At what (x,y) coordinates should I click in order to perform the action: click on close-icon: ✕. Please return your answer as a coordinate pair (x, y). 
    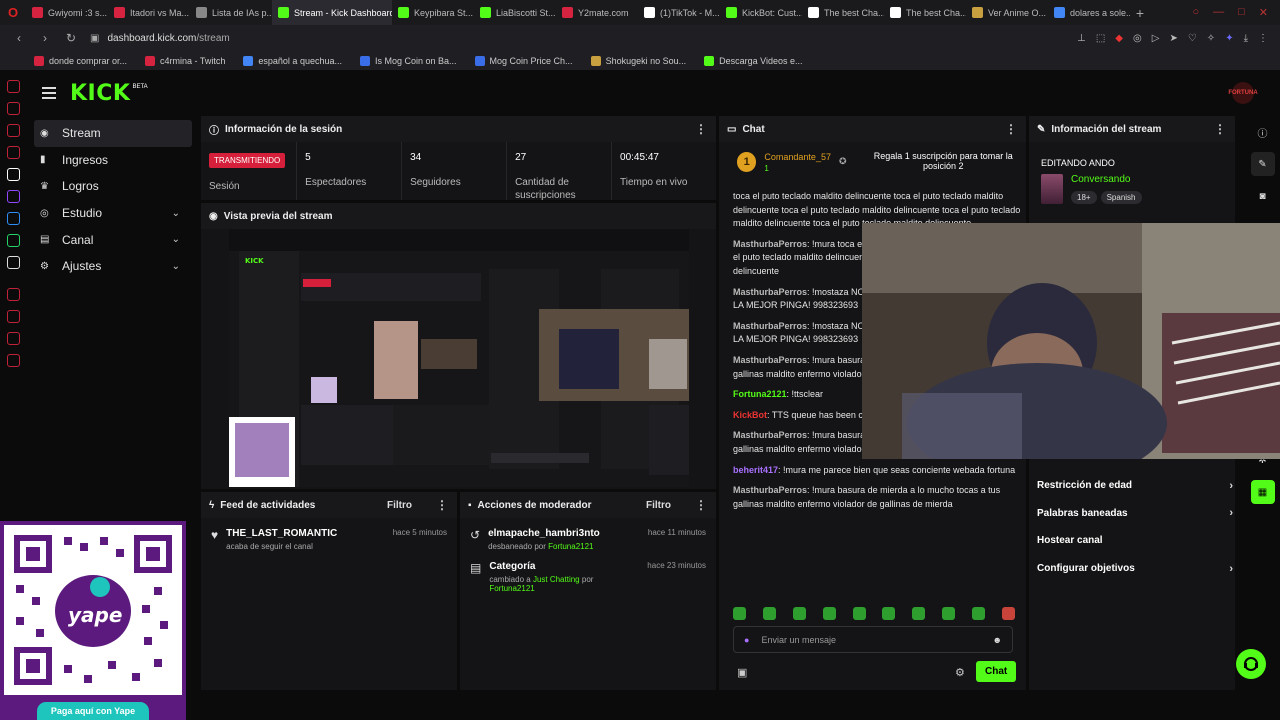
    Looking at the image, I should click on (1263, 12).